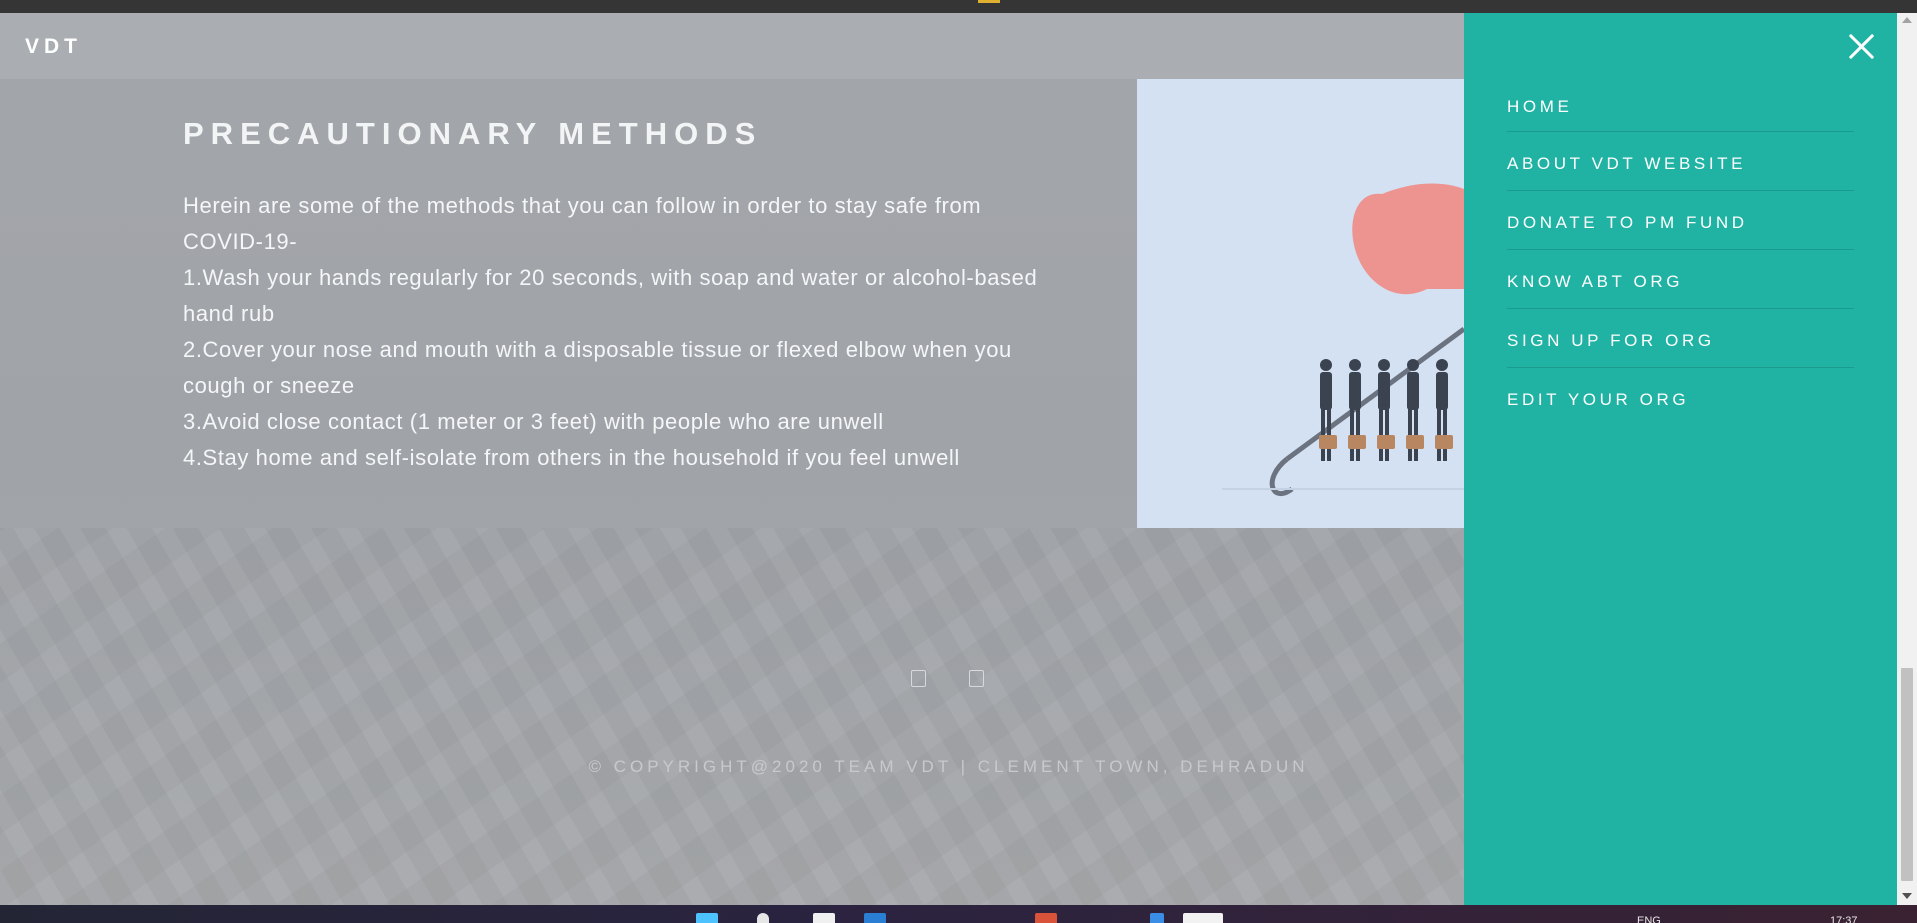  Describe the element at coordinates (1680, 104) in the screenshot. I see `menu-item-home: HOME` at that location.